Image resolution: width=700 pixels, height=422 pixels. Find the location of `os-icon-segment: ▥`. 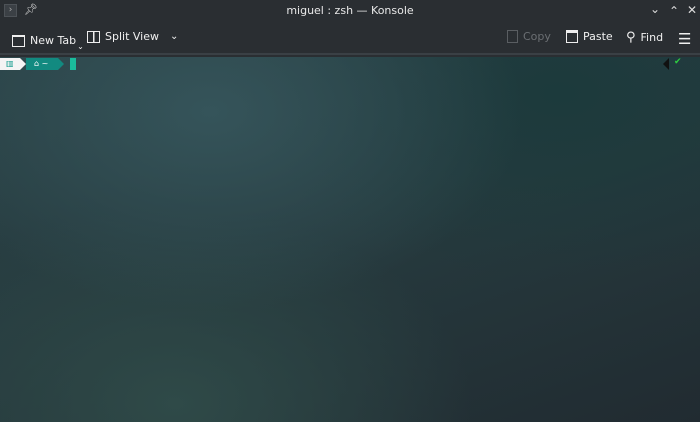

os-icon-segment: ▥ is located at coordinates (13, 64).